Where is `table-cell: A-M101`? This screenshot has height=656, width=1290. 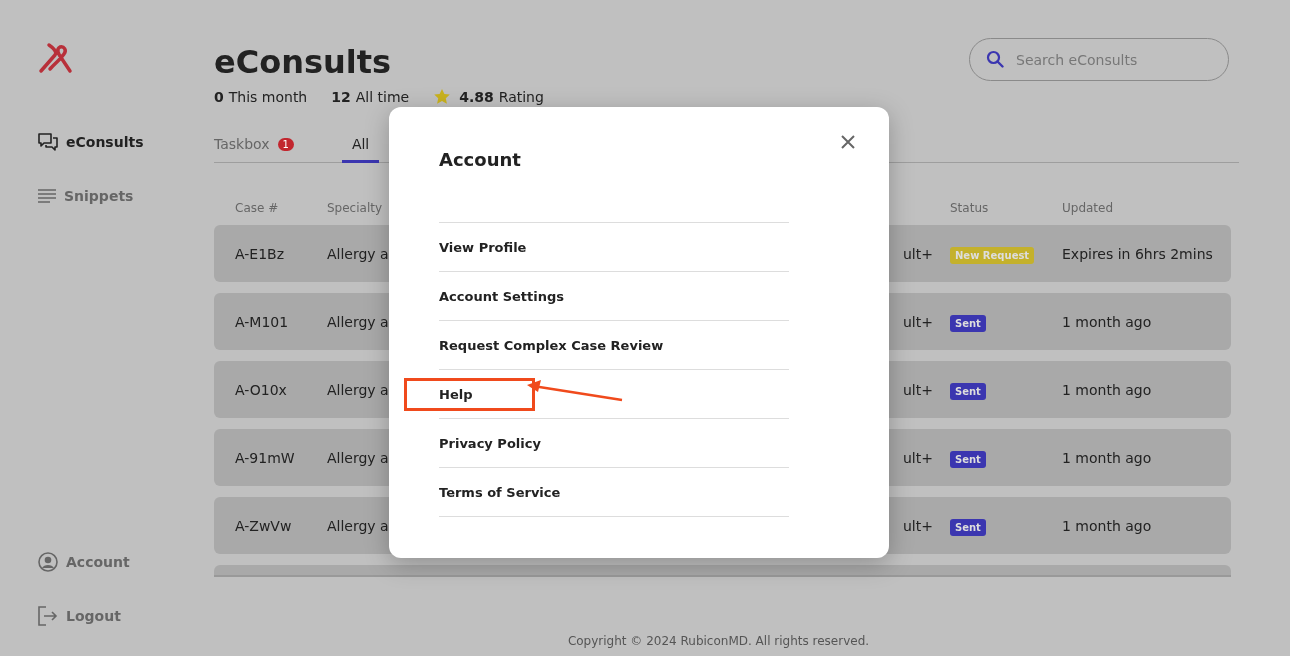
table-cell: A-M101 is located at coordinates (262, 321).